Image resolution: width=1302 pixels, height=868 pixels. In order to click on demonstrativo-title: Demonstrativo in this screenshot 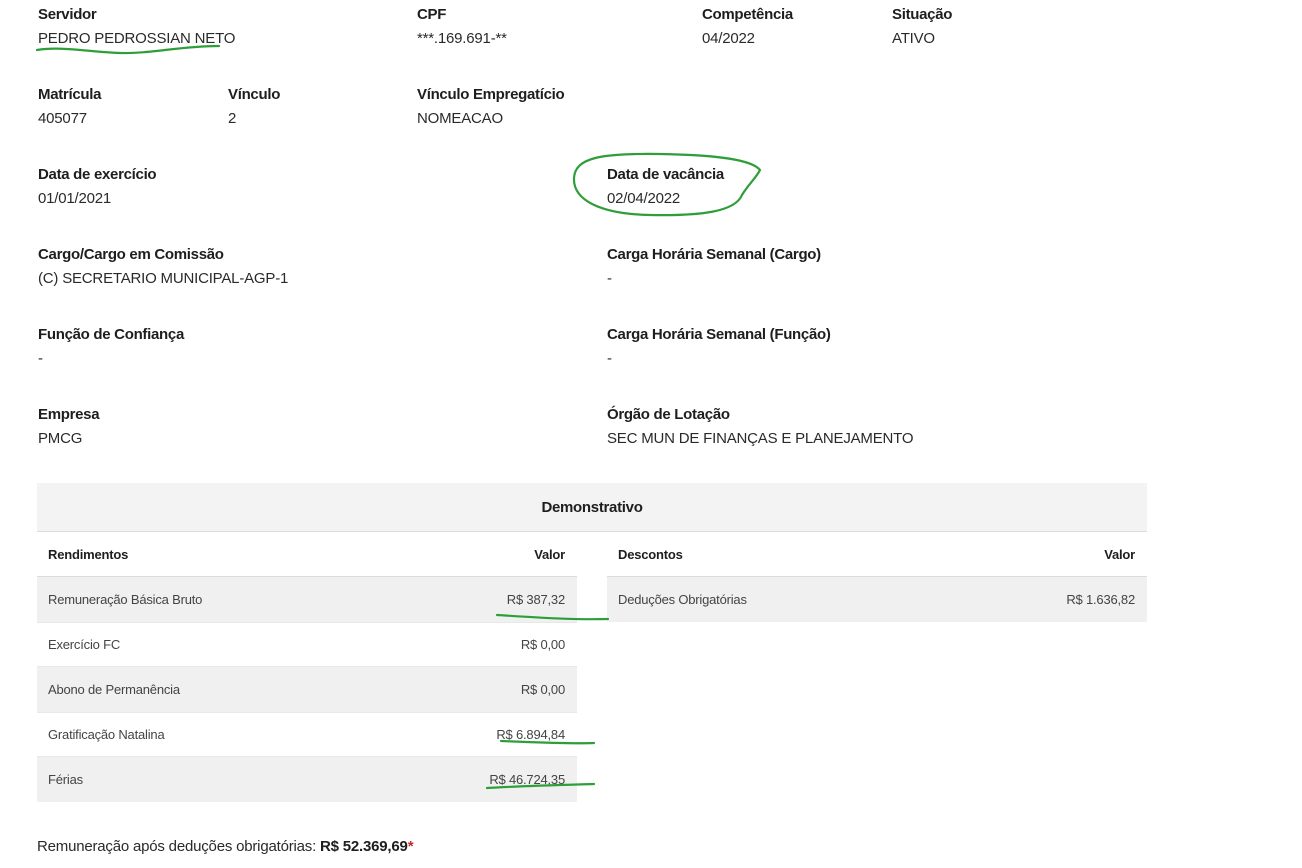, I will do `click(592, 507)`.